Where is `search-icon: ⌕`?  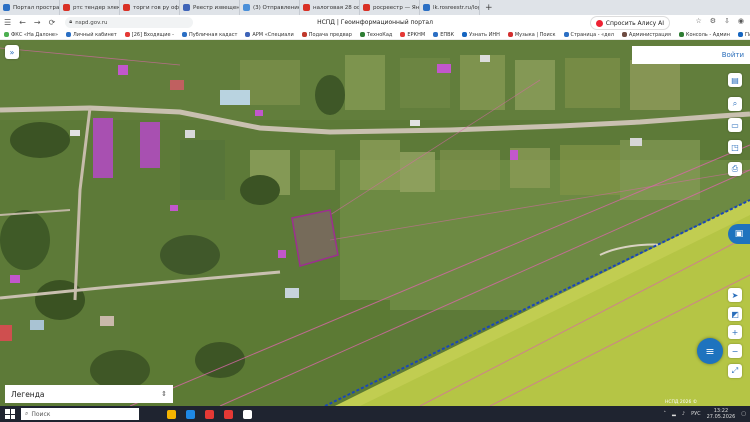
search-icon: ⌕ is located at coordinates (27, 413).